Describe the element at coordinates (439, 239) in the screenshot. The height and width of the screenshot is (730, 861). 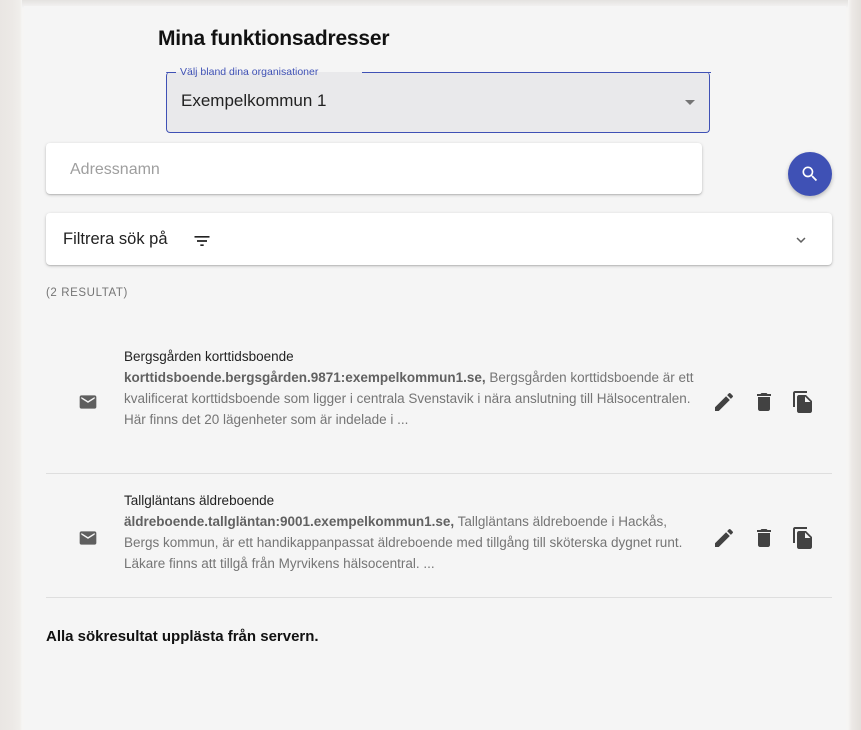
I see `filter-expansion-panel: Filtrera sök på` at that location.